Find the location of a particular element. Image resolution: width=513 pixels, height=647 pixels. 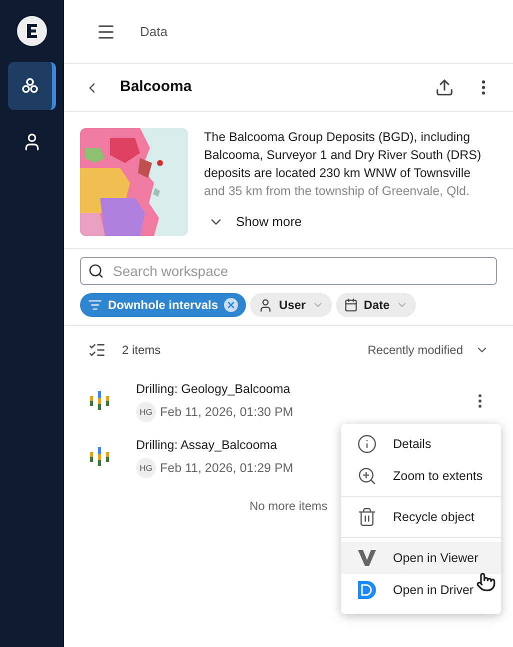

workspace-title: Balcooma is located at coordinates (156, 87).